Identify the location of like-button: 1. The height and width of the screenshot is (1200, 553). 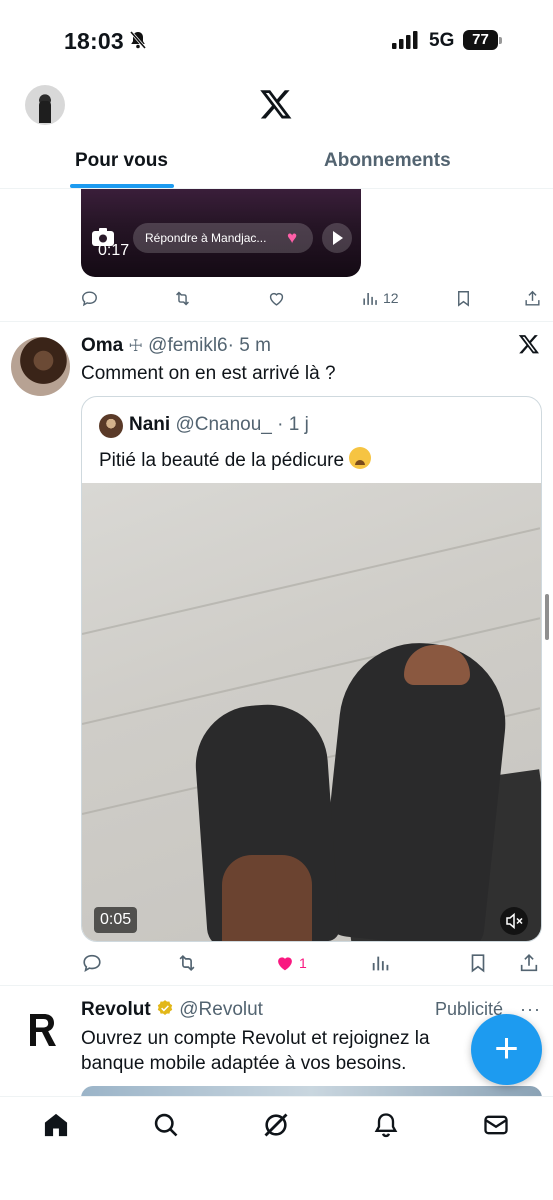
(290, 963).